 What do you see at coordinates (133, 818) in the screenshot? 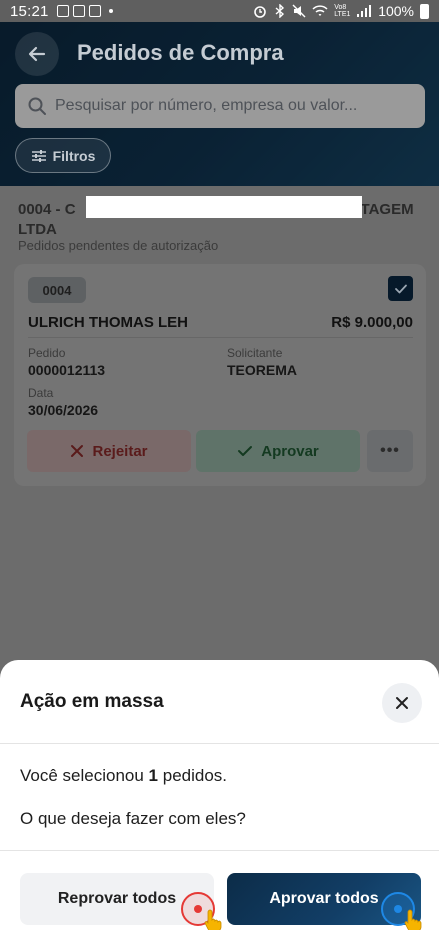
I see `sheet-question: O que deseja fazer com eles?` at bounding box center [133, 818].